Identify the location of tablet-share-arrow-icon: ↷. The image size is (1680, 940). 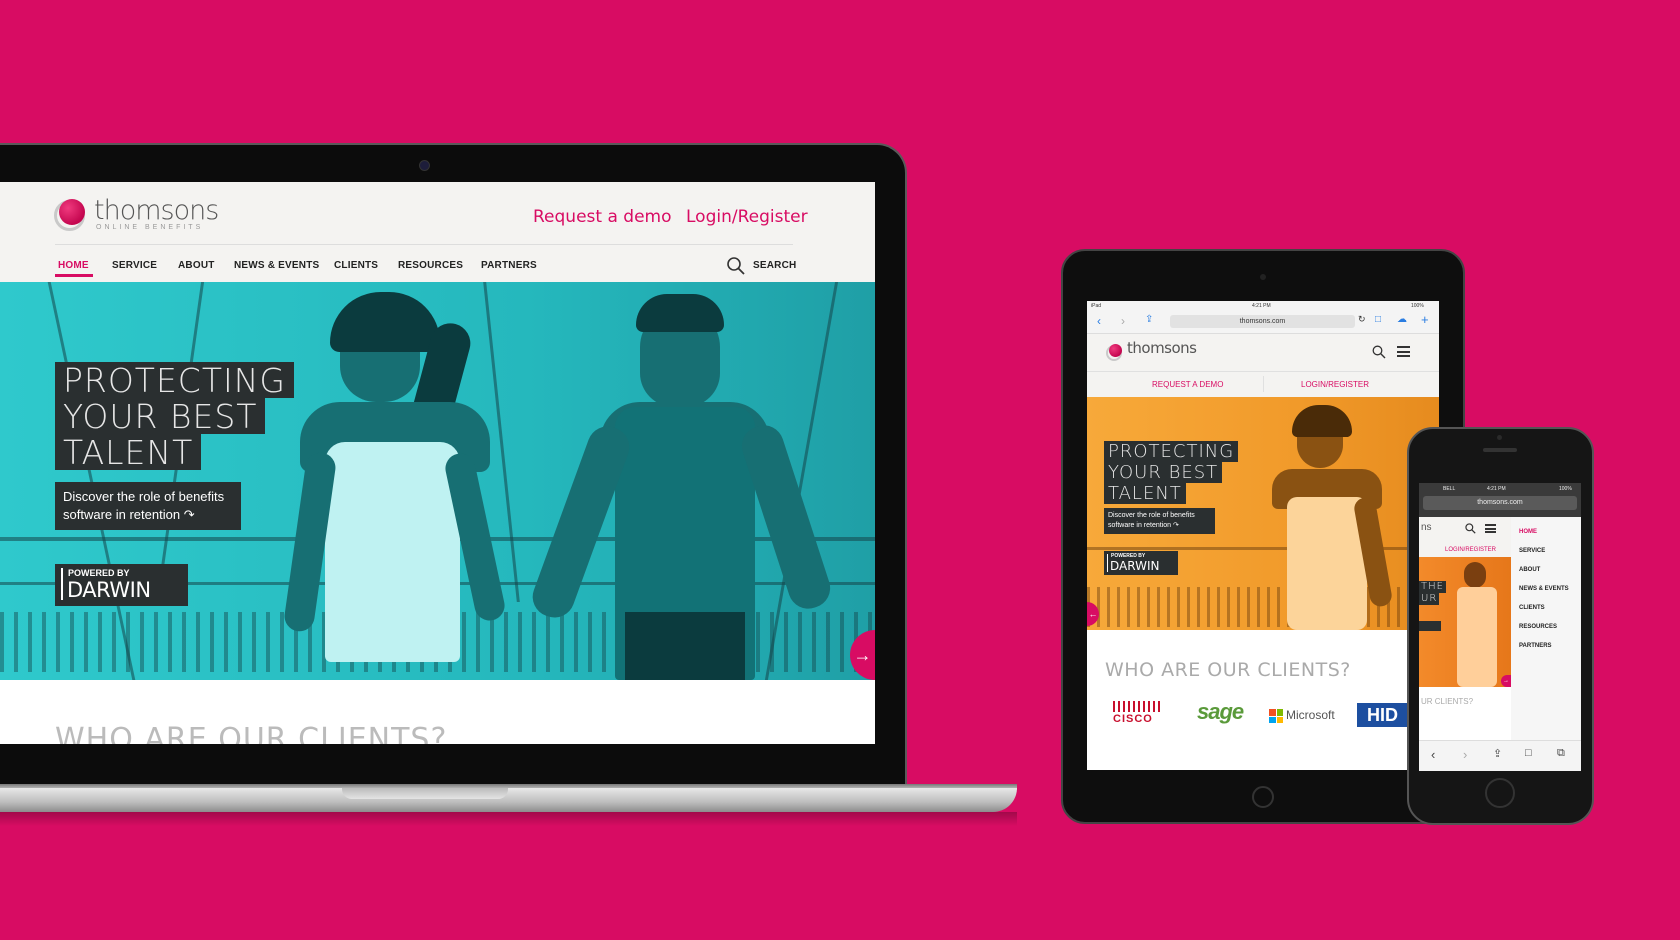
(1176, 525).